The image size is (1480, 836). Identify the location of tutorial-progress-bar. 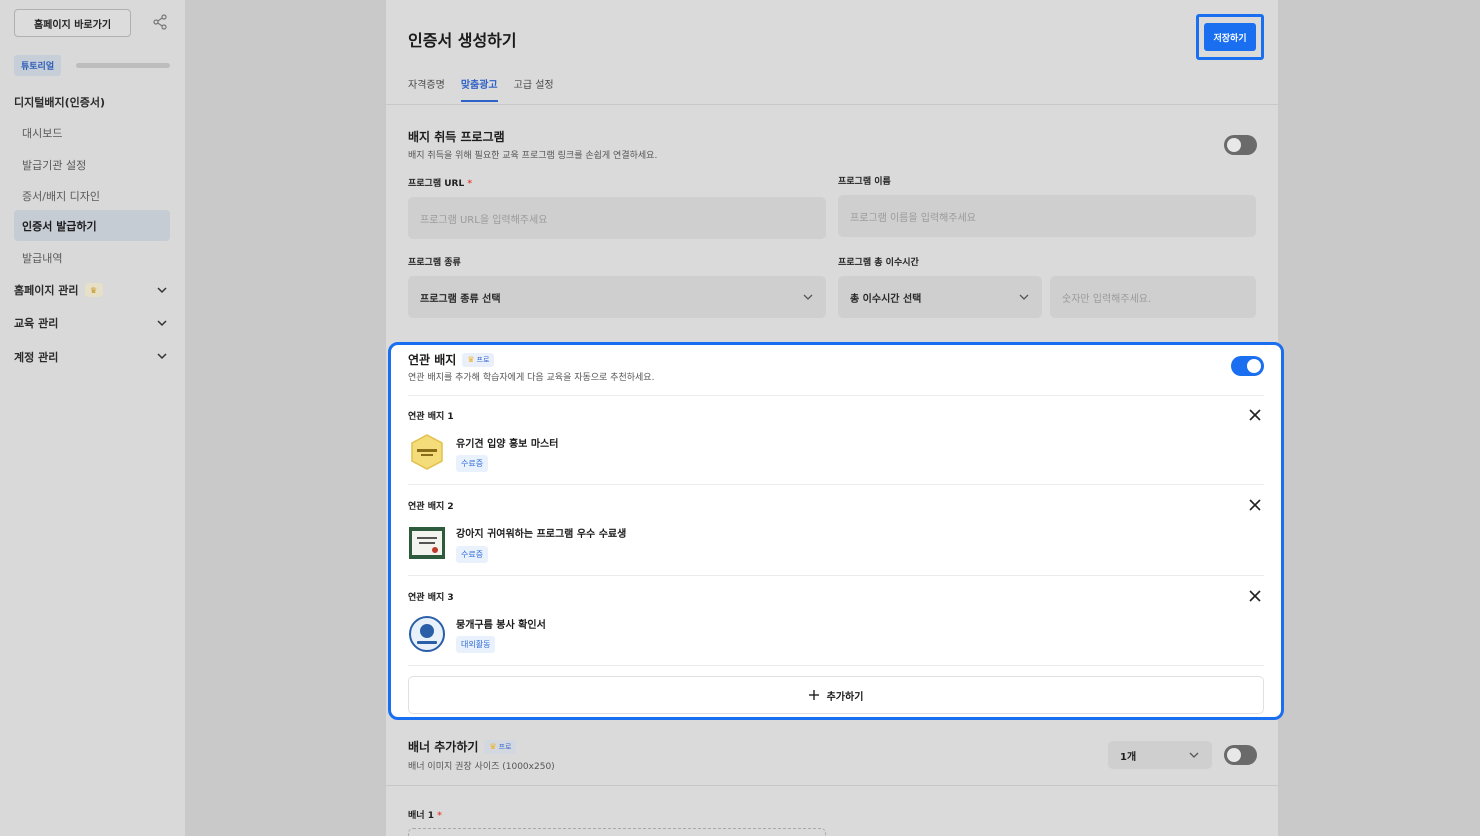
(123, 65).